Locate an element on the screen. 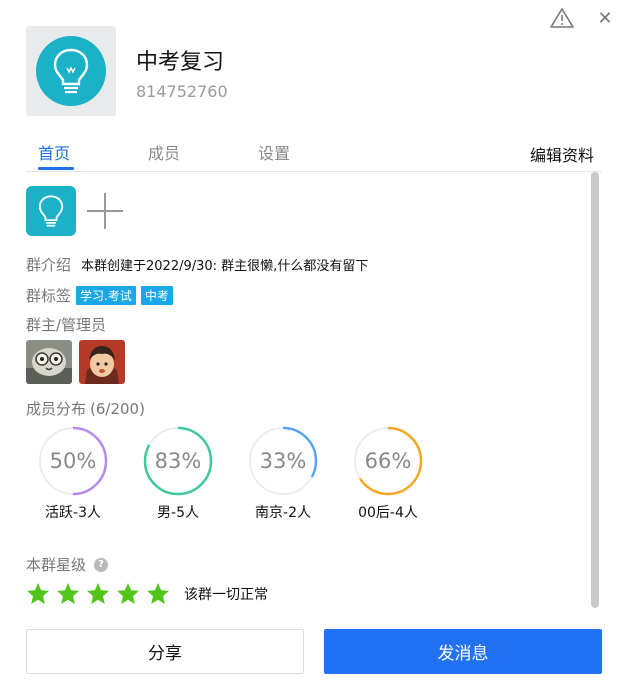 The width and height of the screenshot is (627, 700). group-name: 中考复习 is located at coordinates (180, 62).